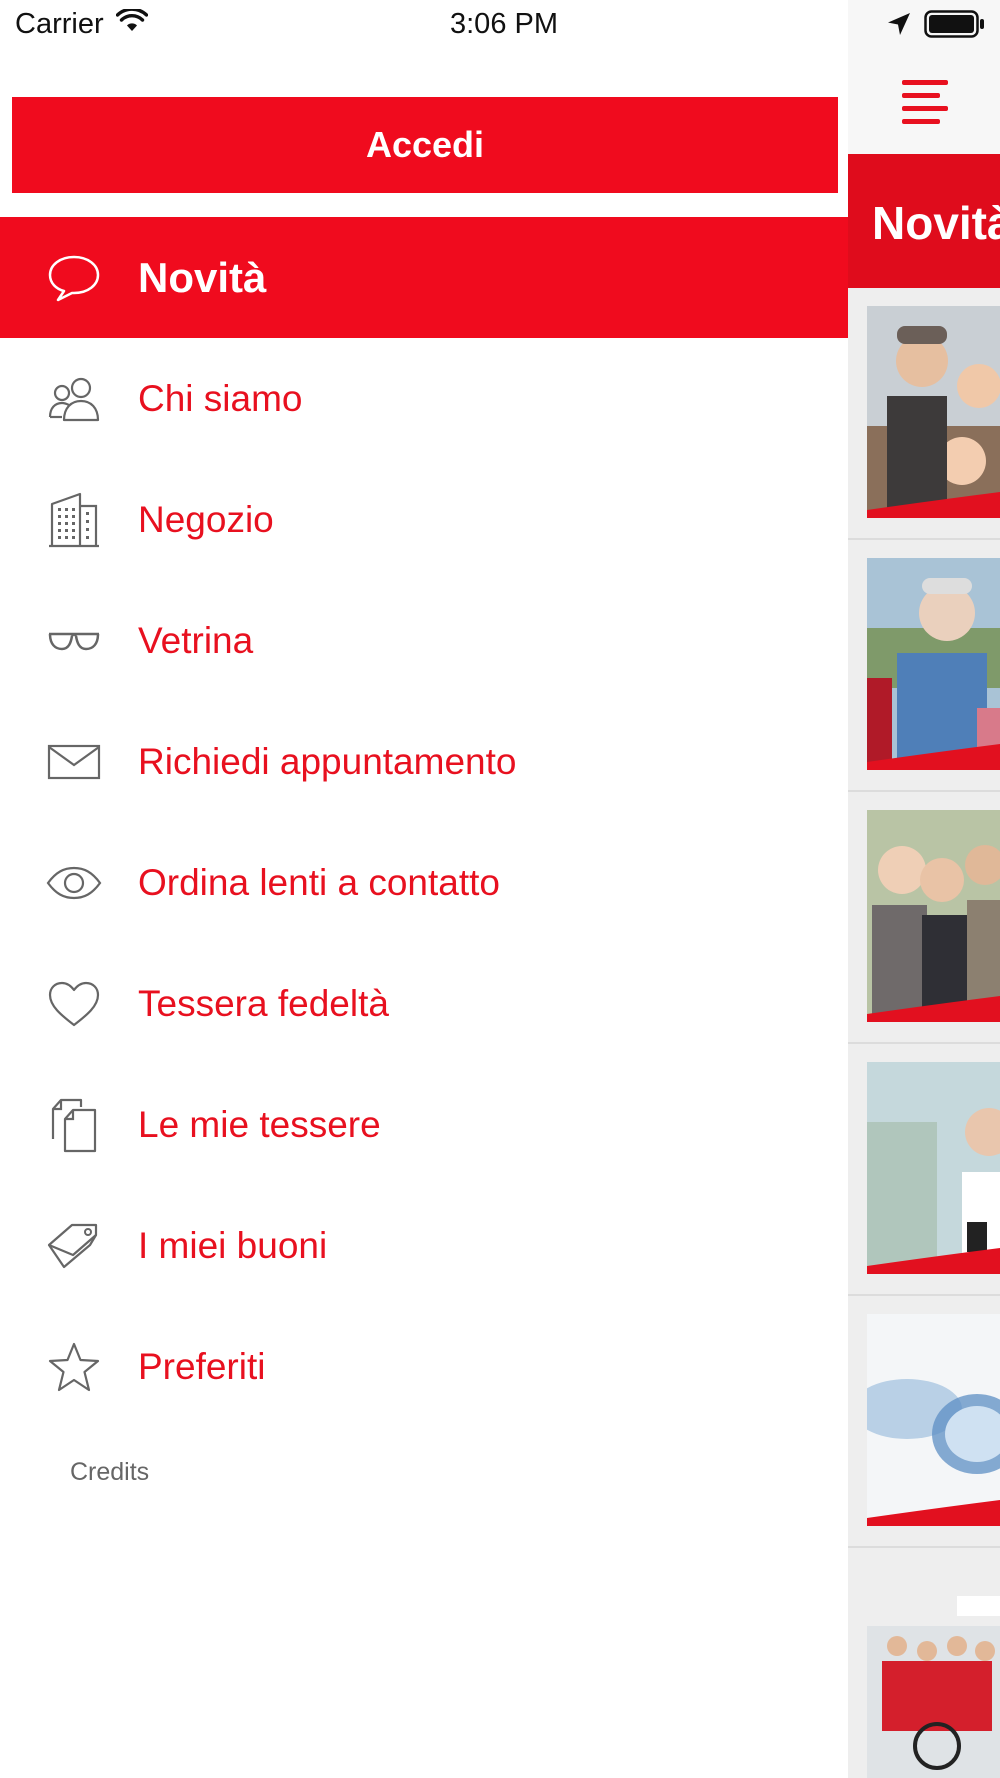  What do you see at coordinates (424, 1366) in the screenshot?
I see `menu-item-preferiti: Preferiti` at bounding box center [424, 1366].